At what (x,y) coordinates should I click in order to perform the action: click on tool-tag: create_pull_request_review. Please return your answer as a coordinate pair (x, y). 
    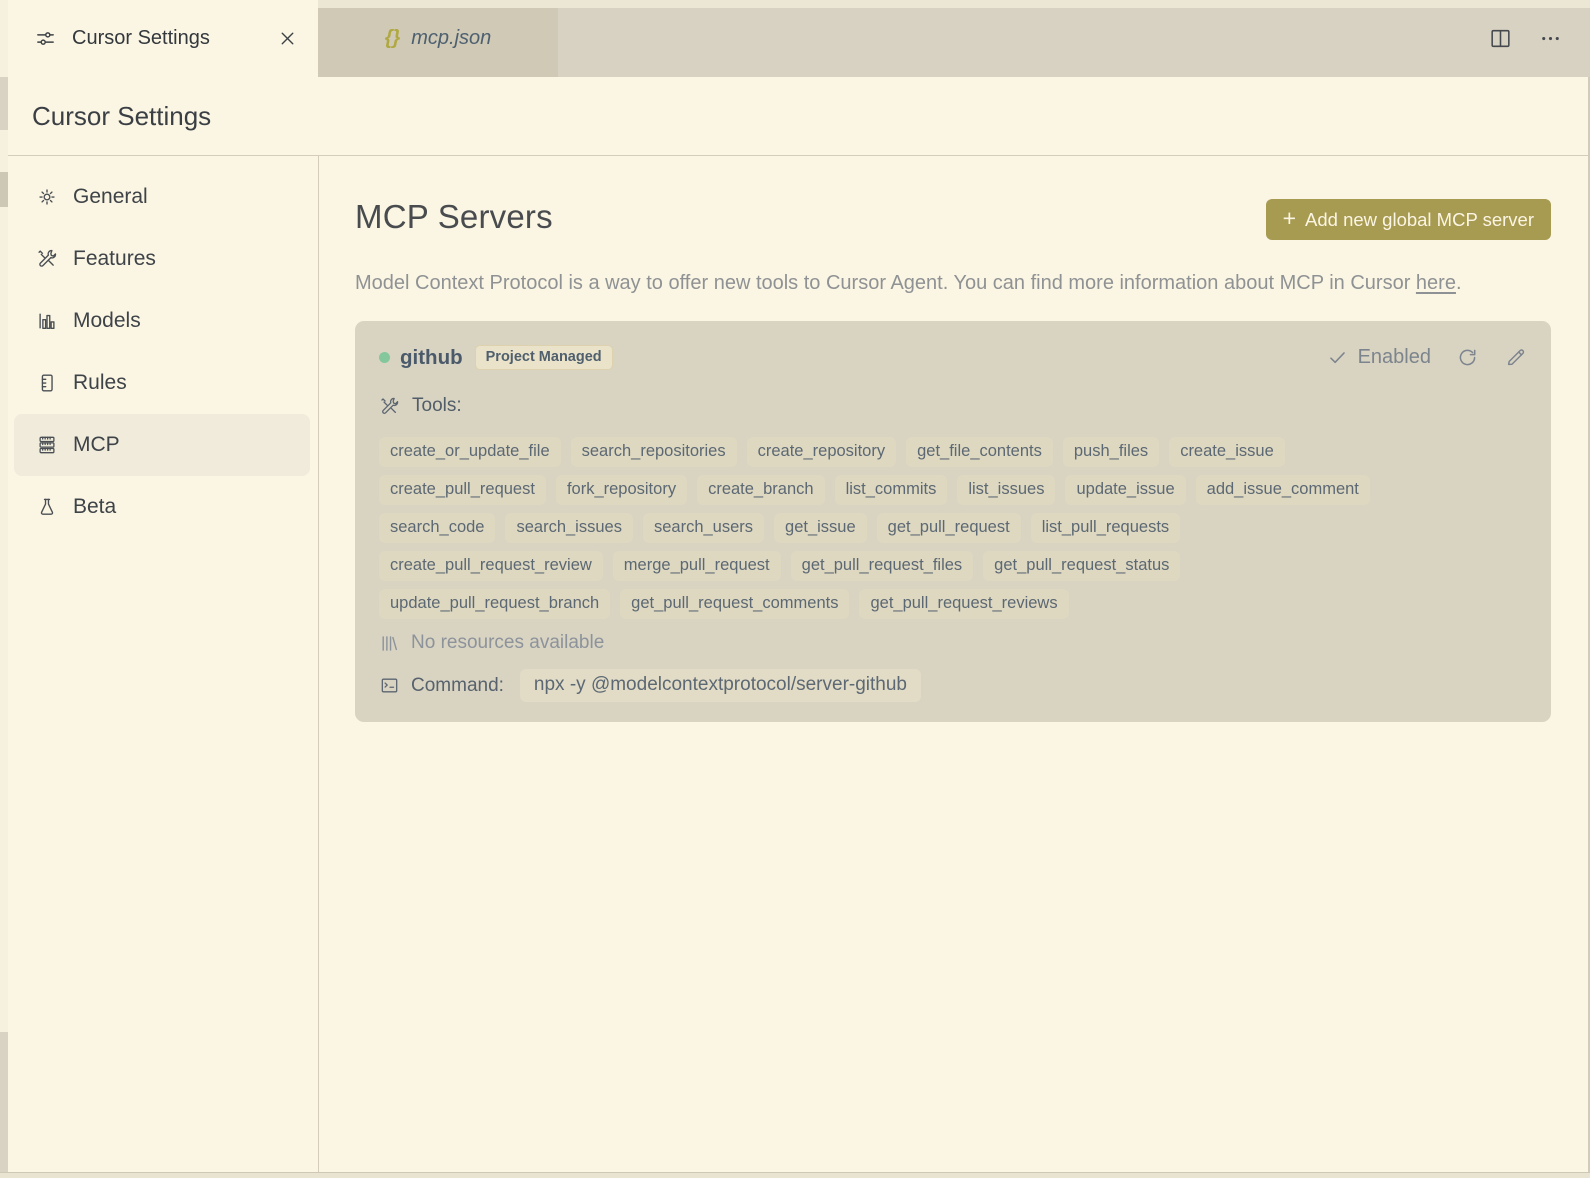
    Looking at the image, I should click on (491, 566).